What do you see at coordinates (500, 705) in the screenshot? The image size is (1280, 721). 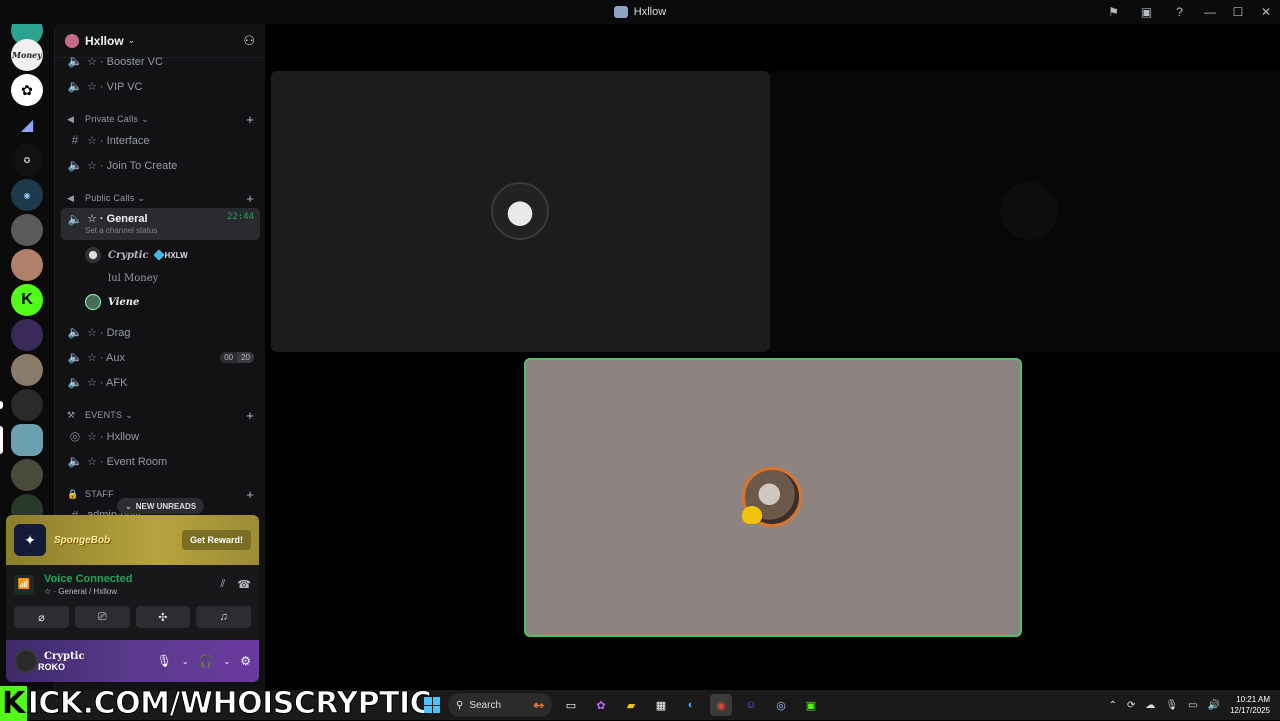 I see `taskbar-search: ⚲ Search ♣♠` at bounding box center [500, 705].